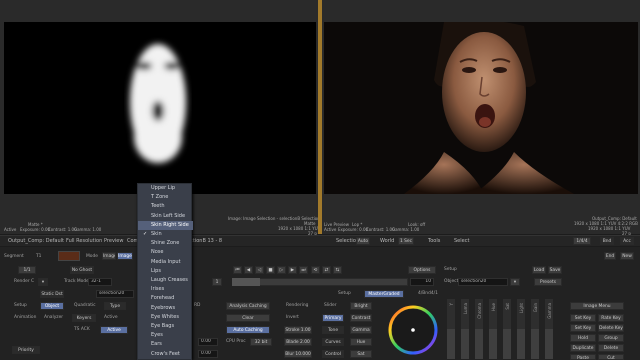 Image resolution: width=640 pixels, height=360 pixels. What do you see at coordinates (248, 318) in the screenshot?
I see `clear-button: Clear` at bounding box center [248, 318].